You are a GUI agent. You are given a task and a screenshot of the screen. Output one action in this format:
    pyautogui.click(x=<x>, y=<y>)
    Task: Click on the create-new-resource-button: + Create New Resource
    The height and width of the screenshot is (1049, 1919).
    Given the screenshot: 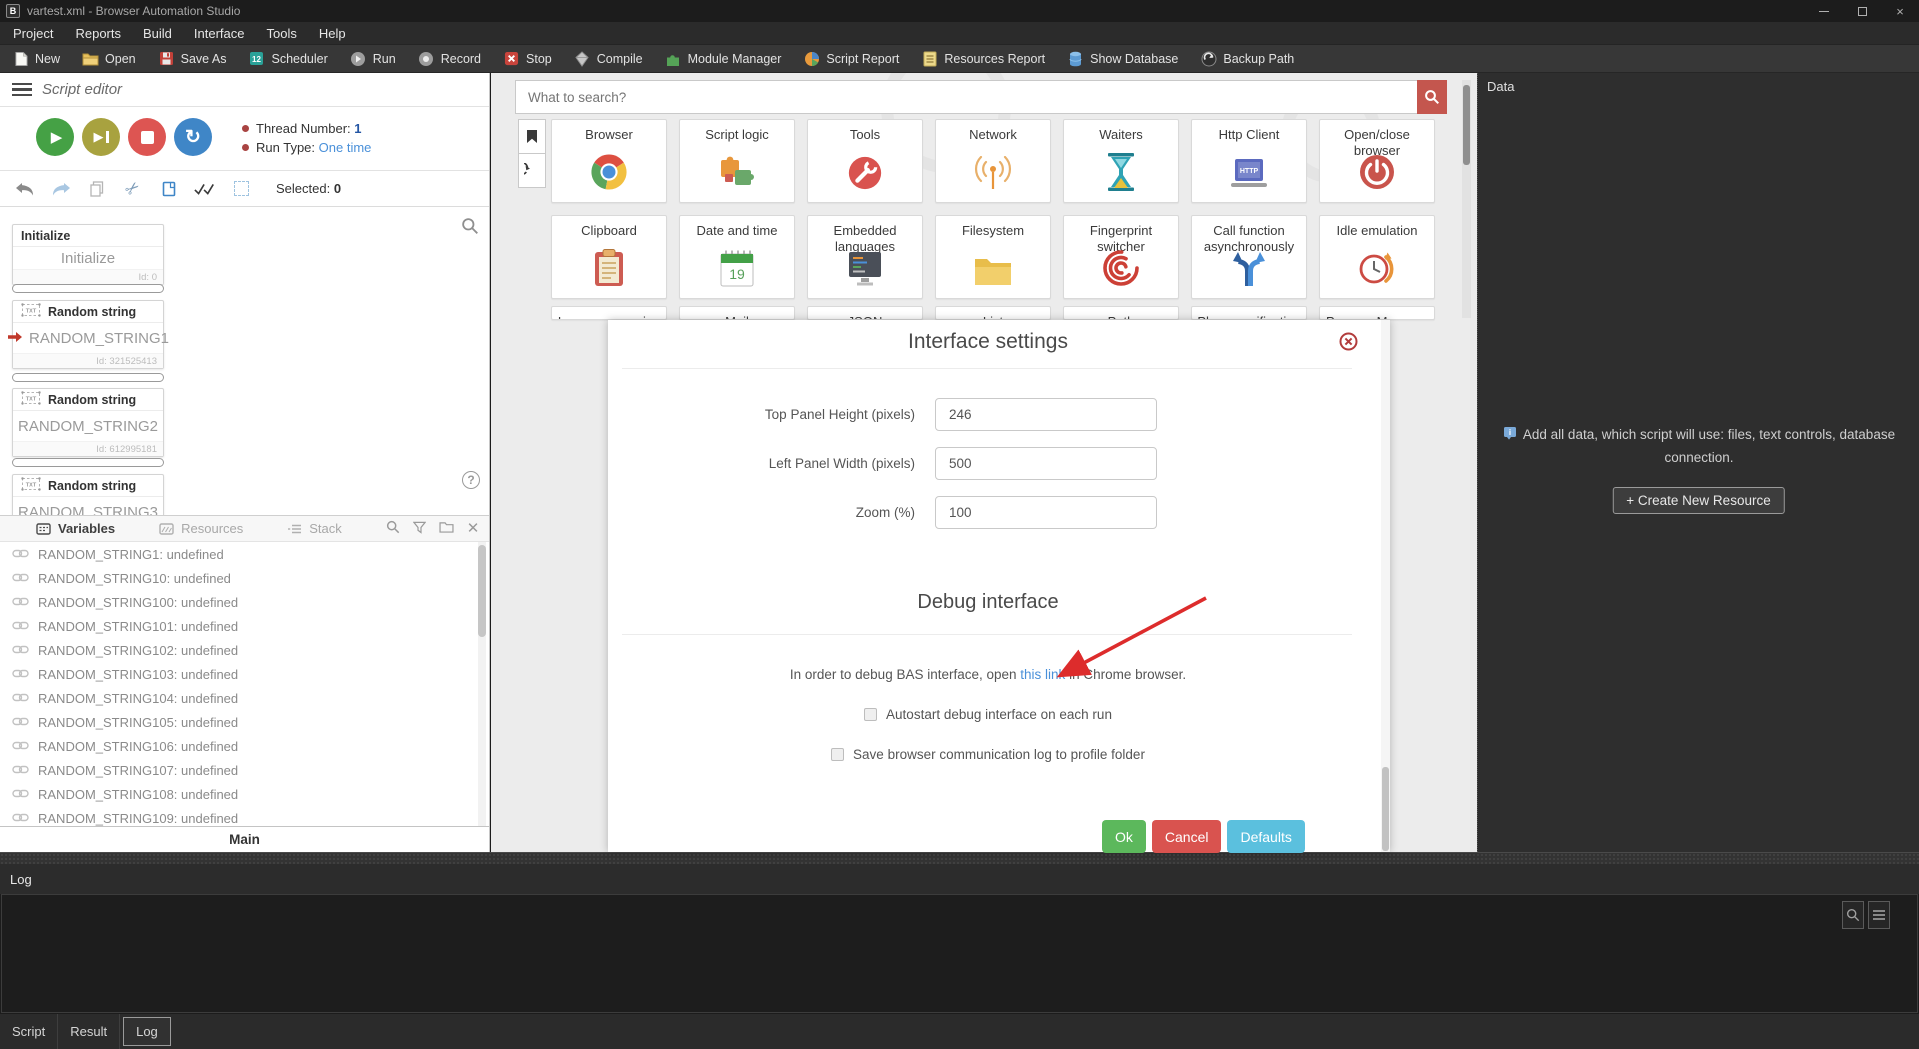 What is the action you would take?
    pyautogui.click(x=1698, y=500)
    